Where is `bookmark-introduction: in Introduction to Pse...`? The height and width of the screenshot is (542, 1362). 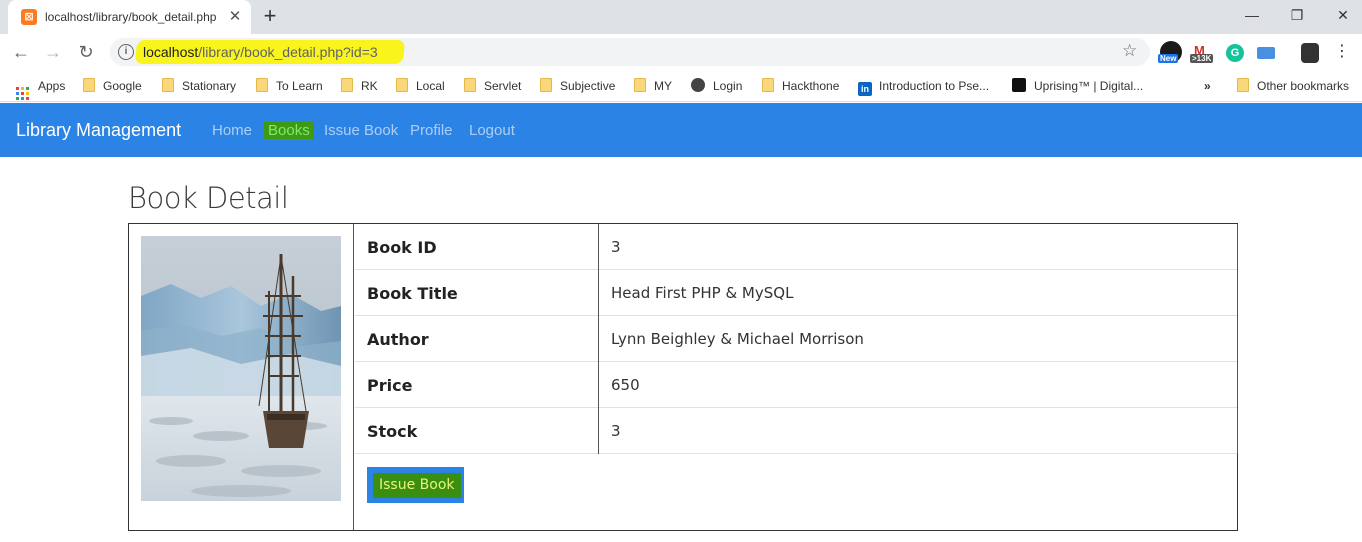
bookmark-introduction: in Introduction to Pse... is located at coordinates (924, 86).